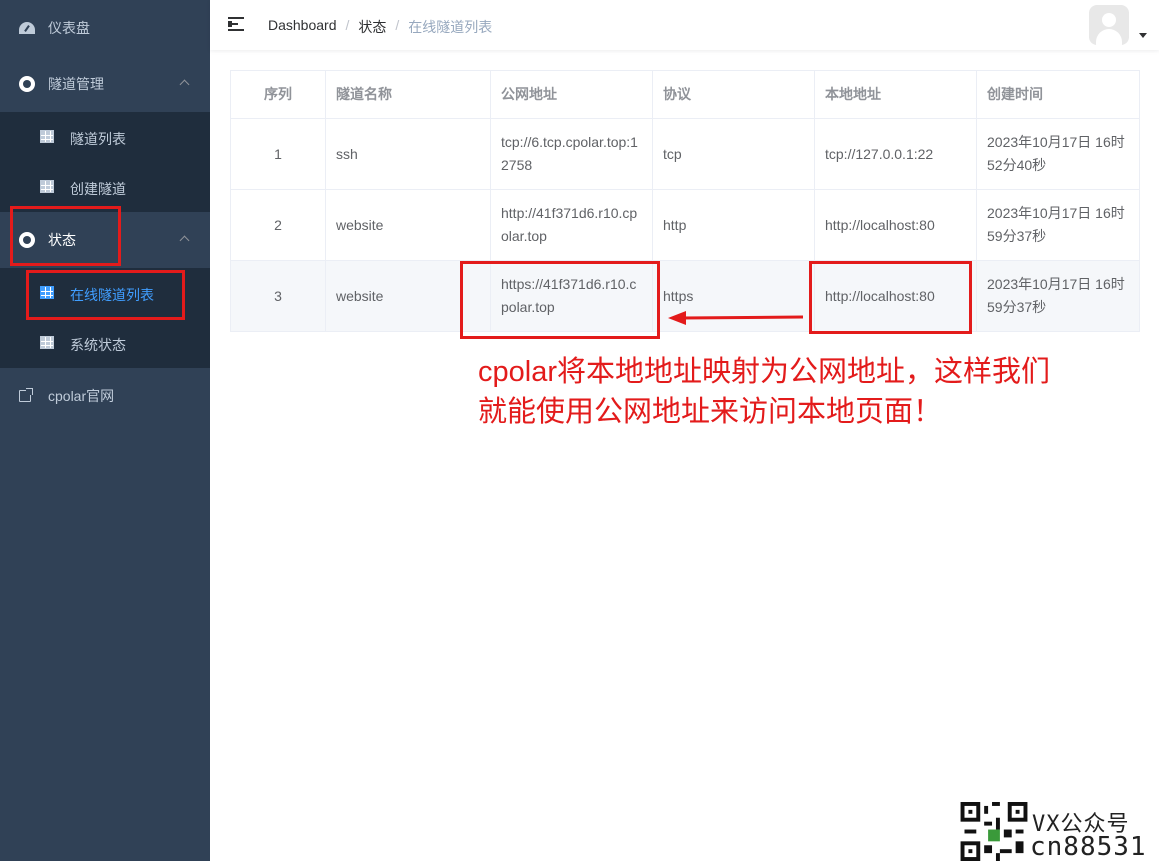 This screenshot has width=1159, height=861. What do you see at coordinates (1088, 846) in the screenshot?
I see `watermark-id: cn88531` at bounding box center [1088, 846].